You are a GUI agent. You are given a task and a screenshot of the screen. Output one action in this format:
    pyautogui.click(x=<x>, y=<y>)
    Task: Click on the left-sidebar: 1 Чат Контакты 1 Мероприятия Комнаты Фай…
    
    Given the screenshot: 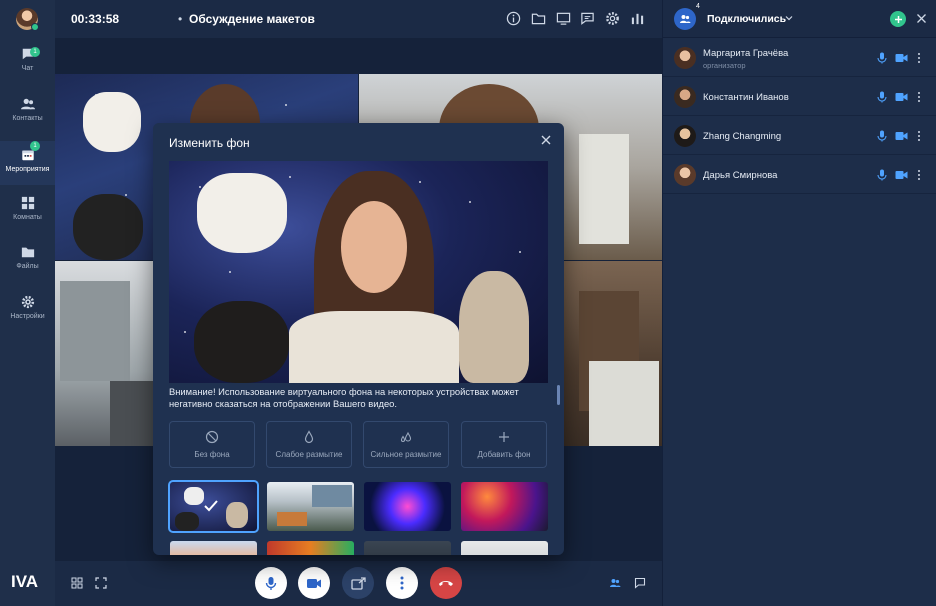 What is the action you would take?
    pyautogui.click(x=27, y=303)
    